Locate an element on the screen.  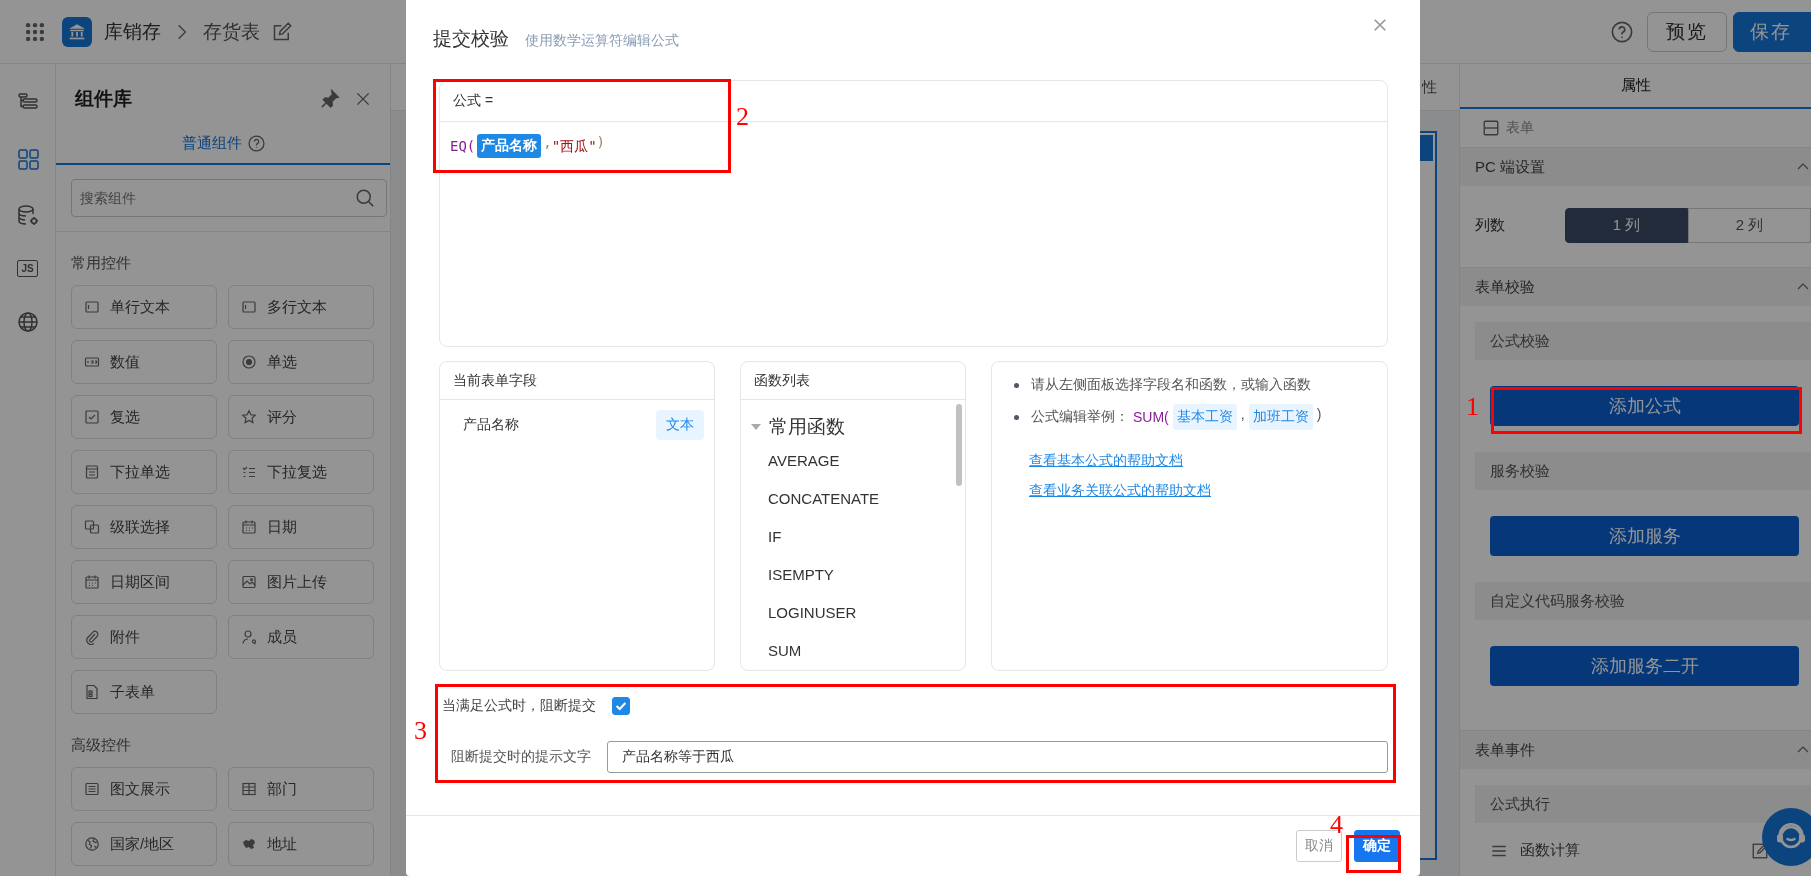
panel-title: 函数列表 is located at coordinates (782, 380).